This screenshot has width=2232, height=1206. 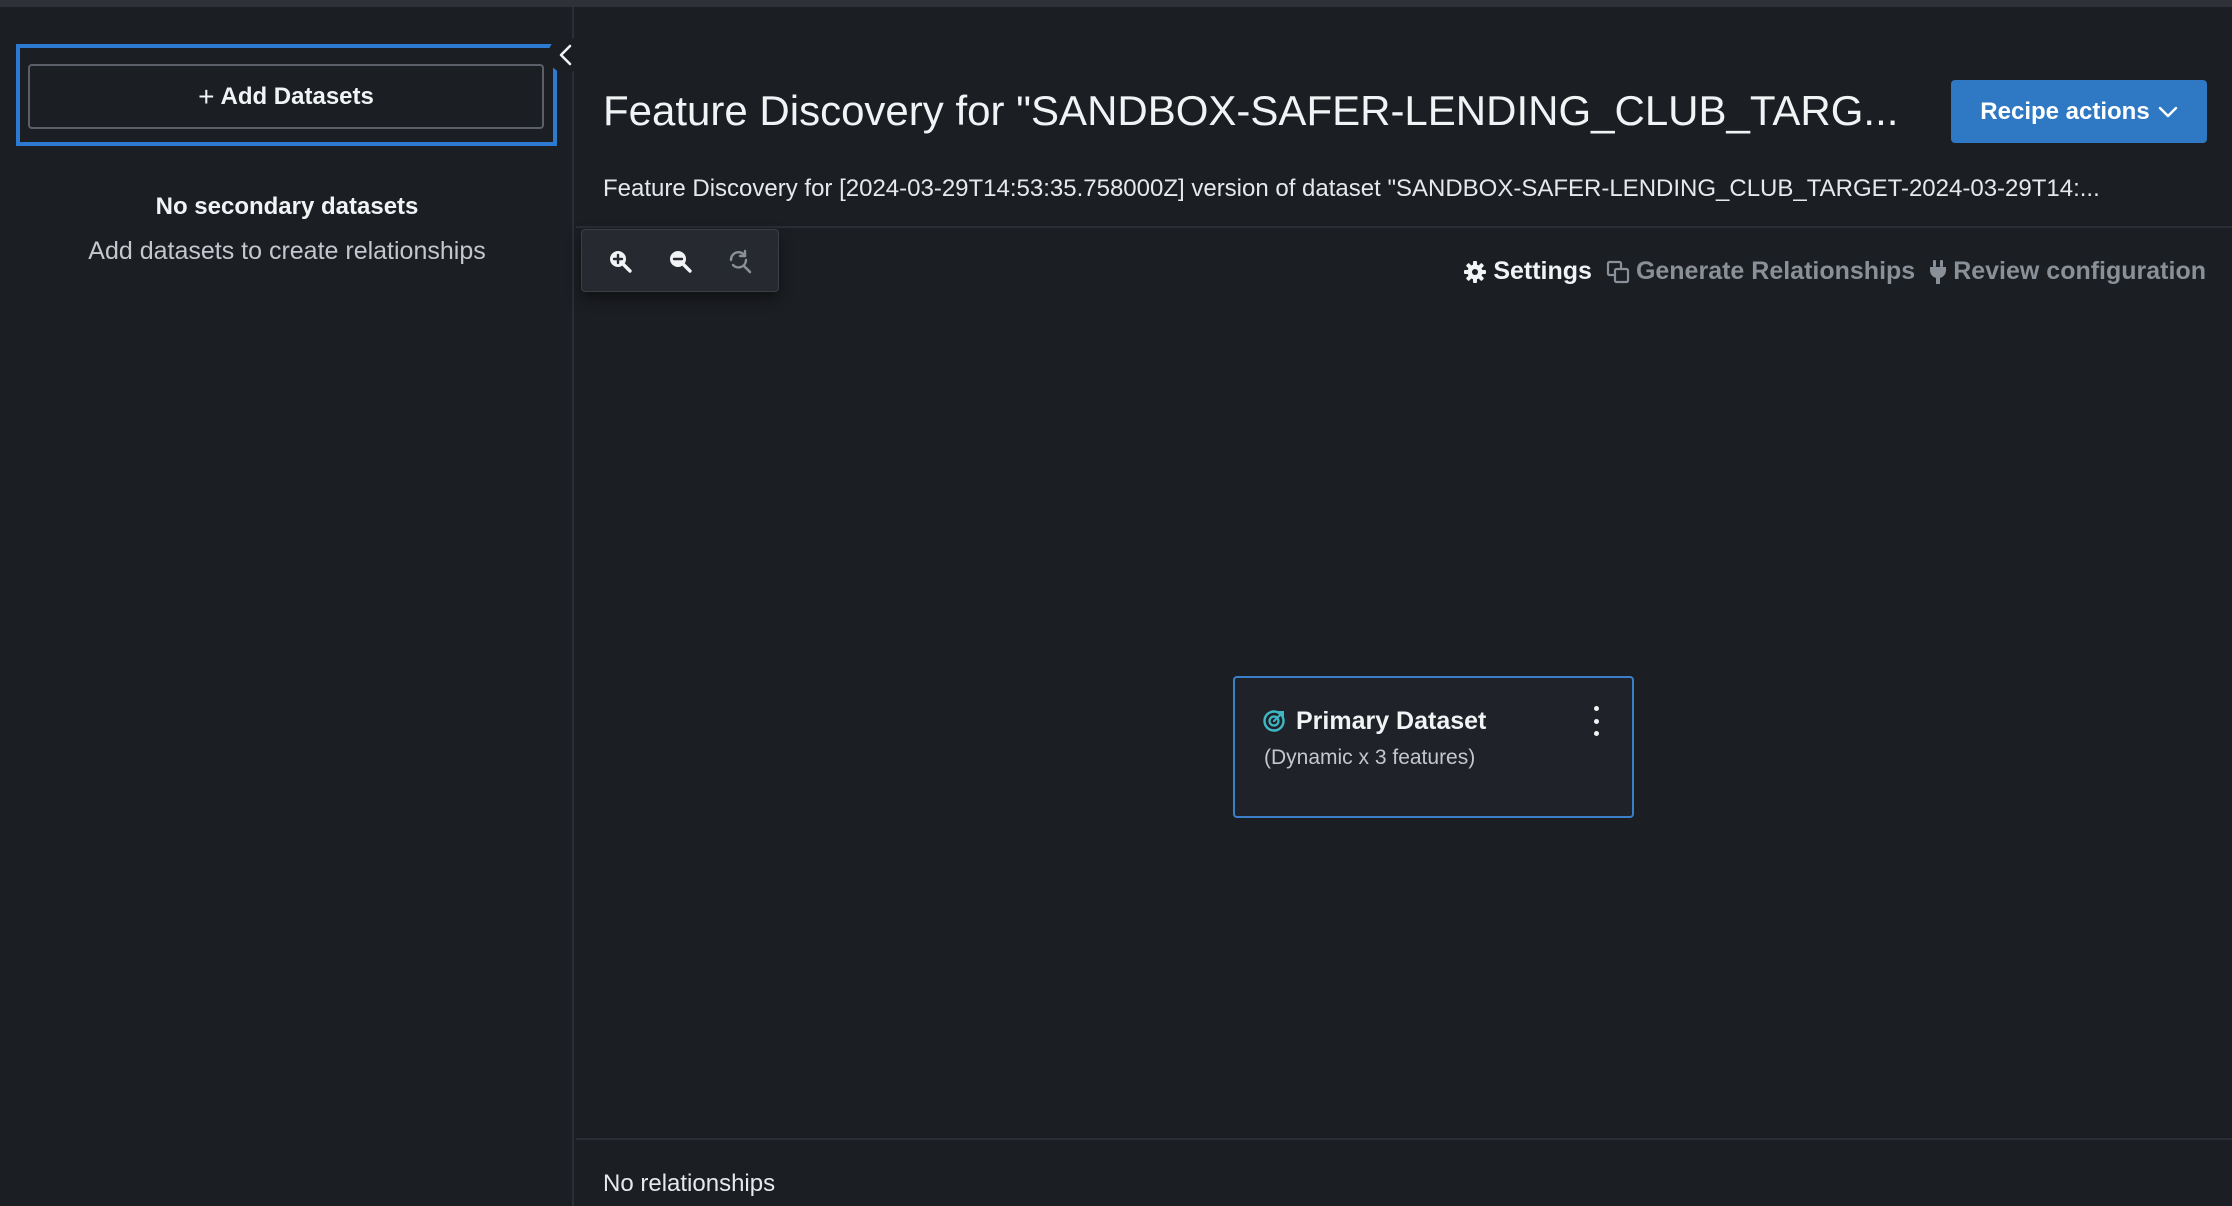 What do you see at coordinates (1391, 721) in the screenshot?
I see `node-title: Primary Dataset` at bounding box center [1391, 721].